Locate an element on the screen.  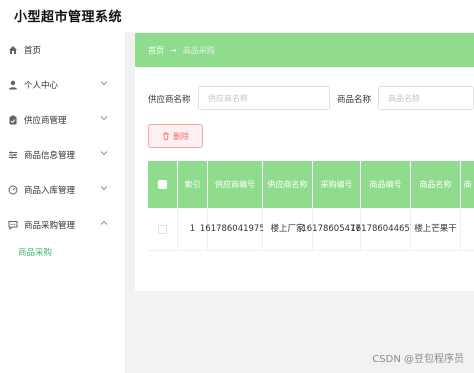
table-header-purchase-id: 采购编号 is located at coordinates (337, 184).